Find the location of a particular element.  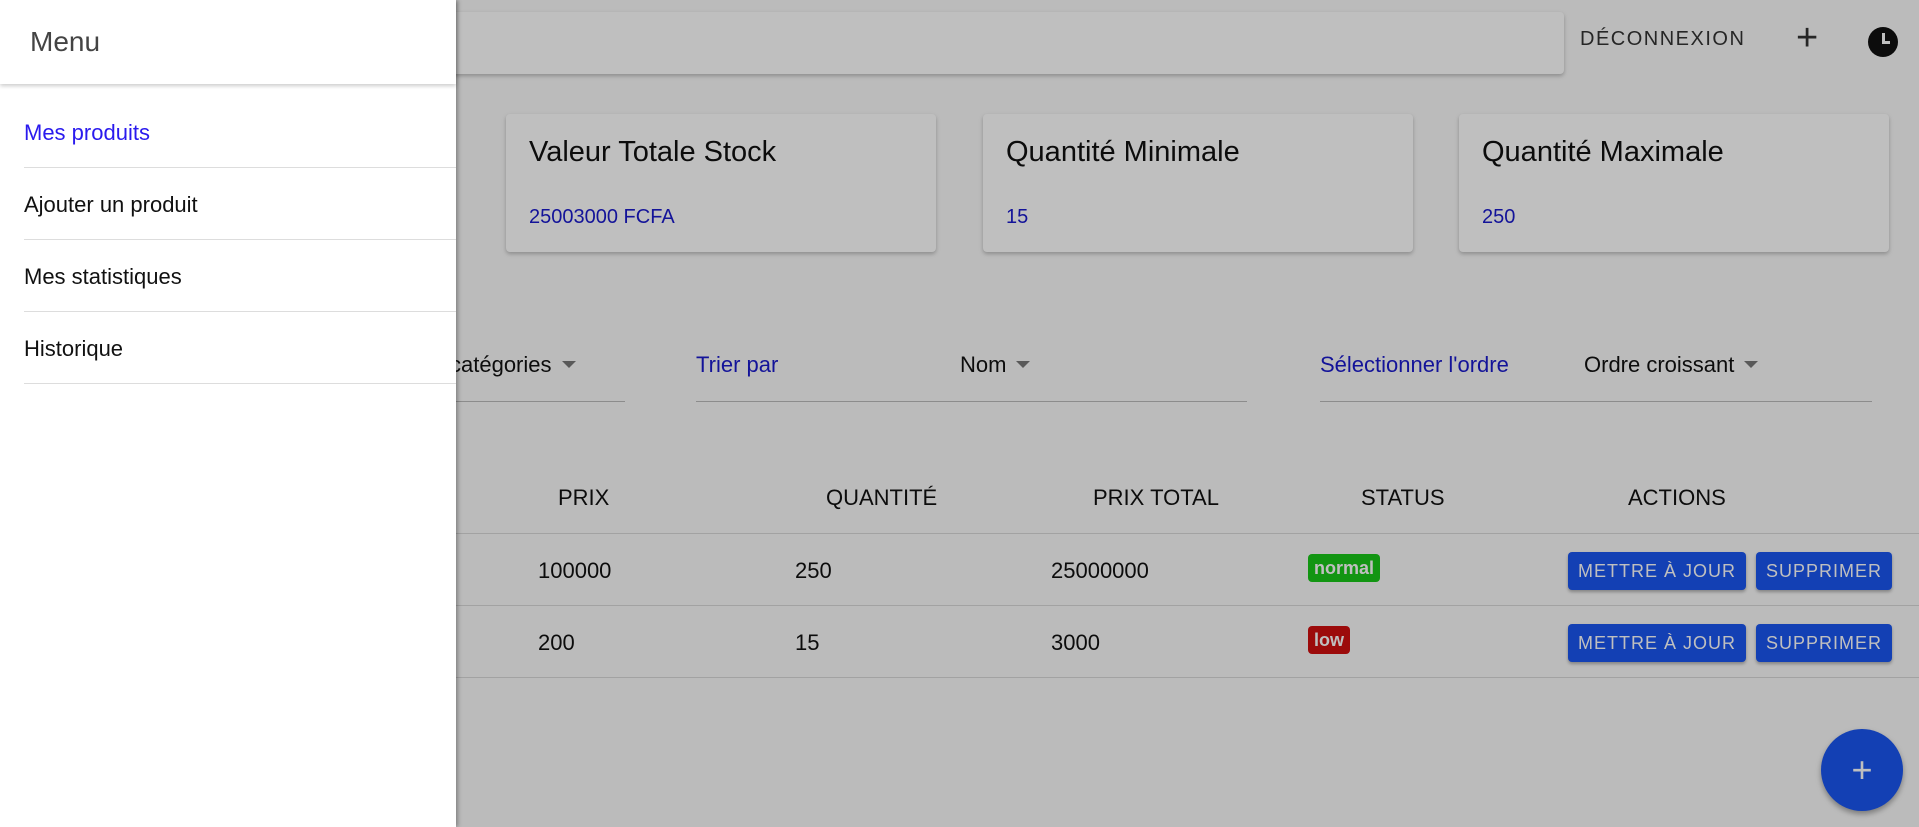

drawer-item-historique: Historique is located at coordinates (240, 348).